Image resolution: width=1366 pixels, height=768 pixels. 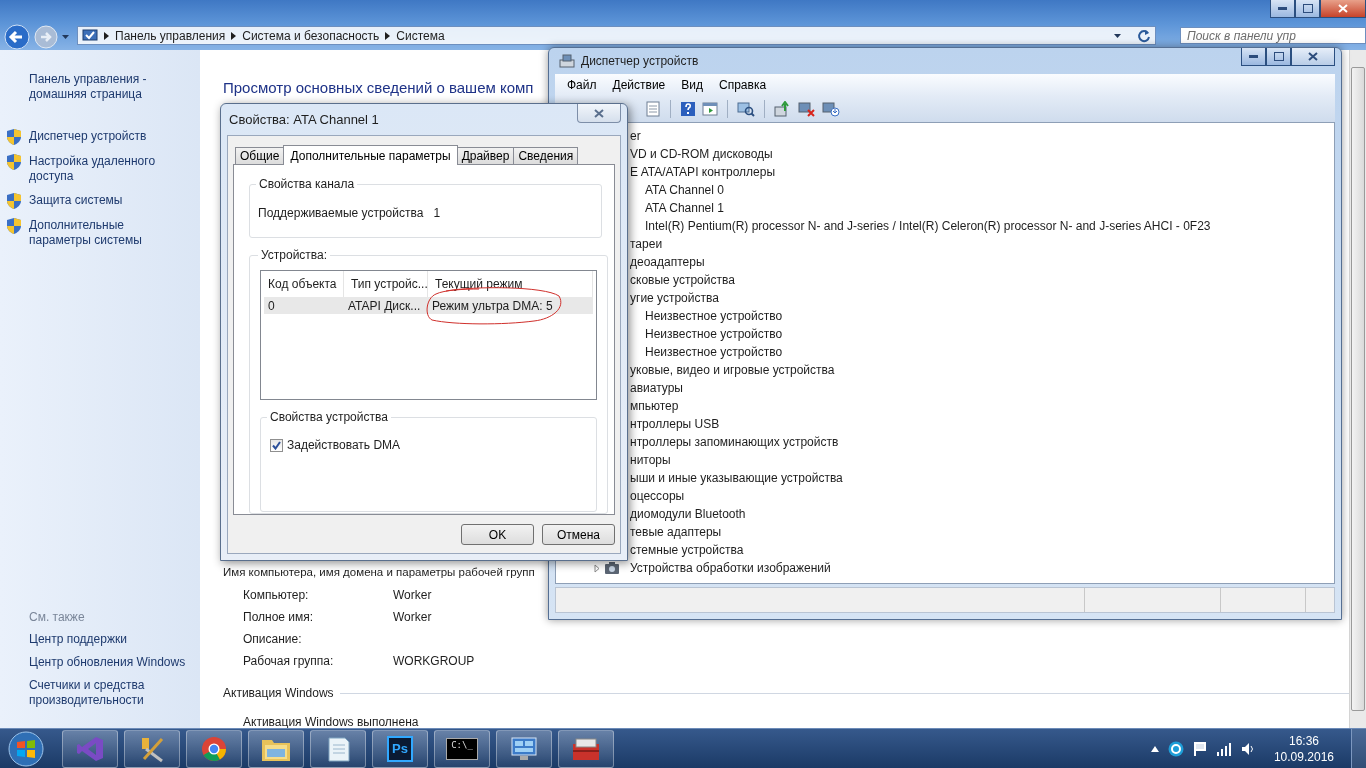 What do you see at coordinates (546, 155) in the screenshot?
I see `tab: Сведения` at bounding box center [546, 155].